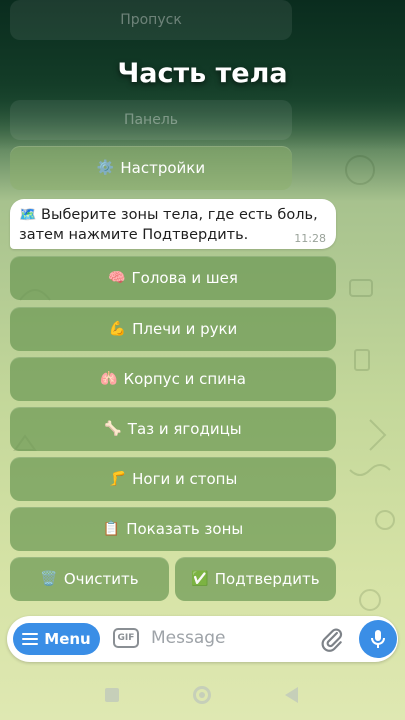  I want to click on map-icon: 🗺️, so click(28, 215).